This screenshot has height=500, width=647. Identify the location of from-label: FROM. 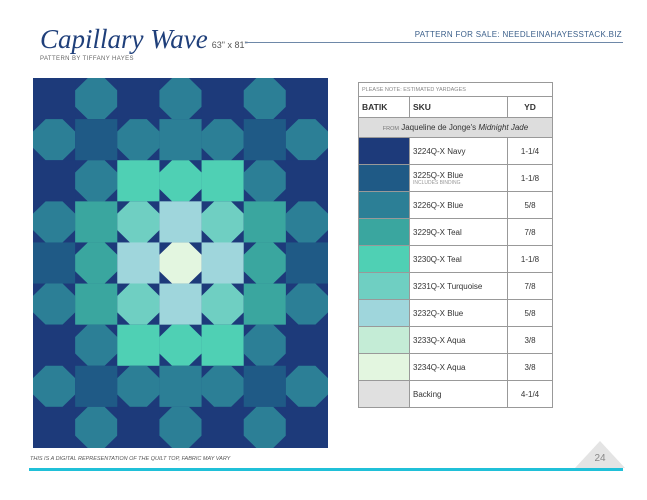
(390, 129).